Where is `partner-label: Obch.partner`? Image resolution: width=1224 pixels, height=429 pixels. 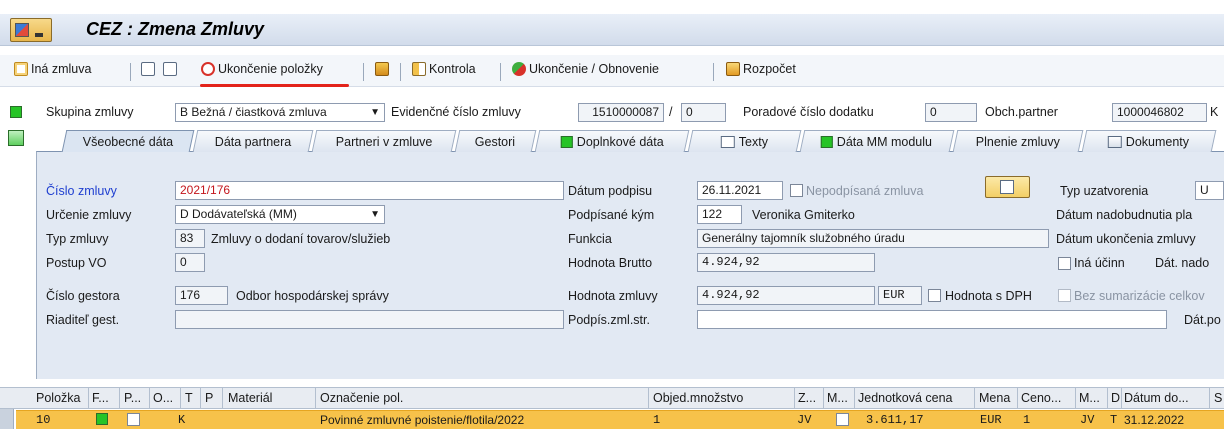
partner-label: Obch.partner is located at coordinates (1021, 112).